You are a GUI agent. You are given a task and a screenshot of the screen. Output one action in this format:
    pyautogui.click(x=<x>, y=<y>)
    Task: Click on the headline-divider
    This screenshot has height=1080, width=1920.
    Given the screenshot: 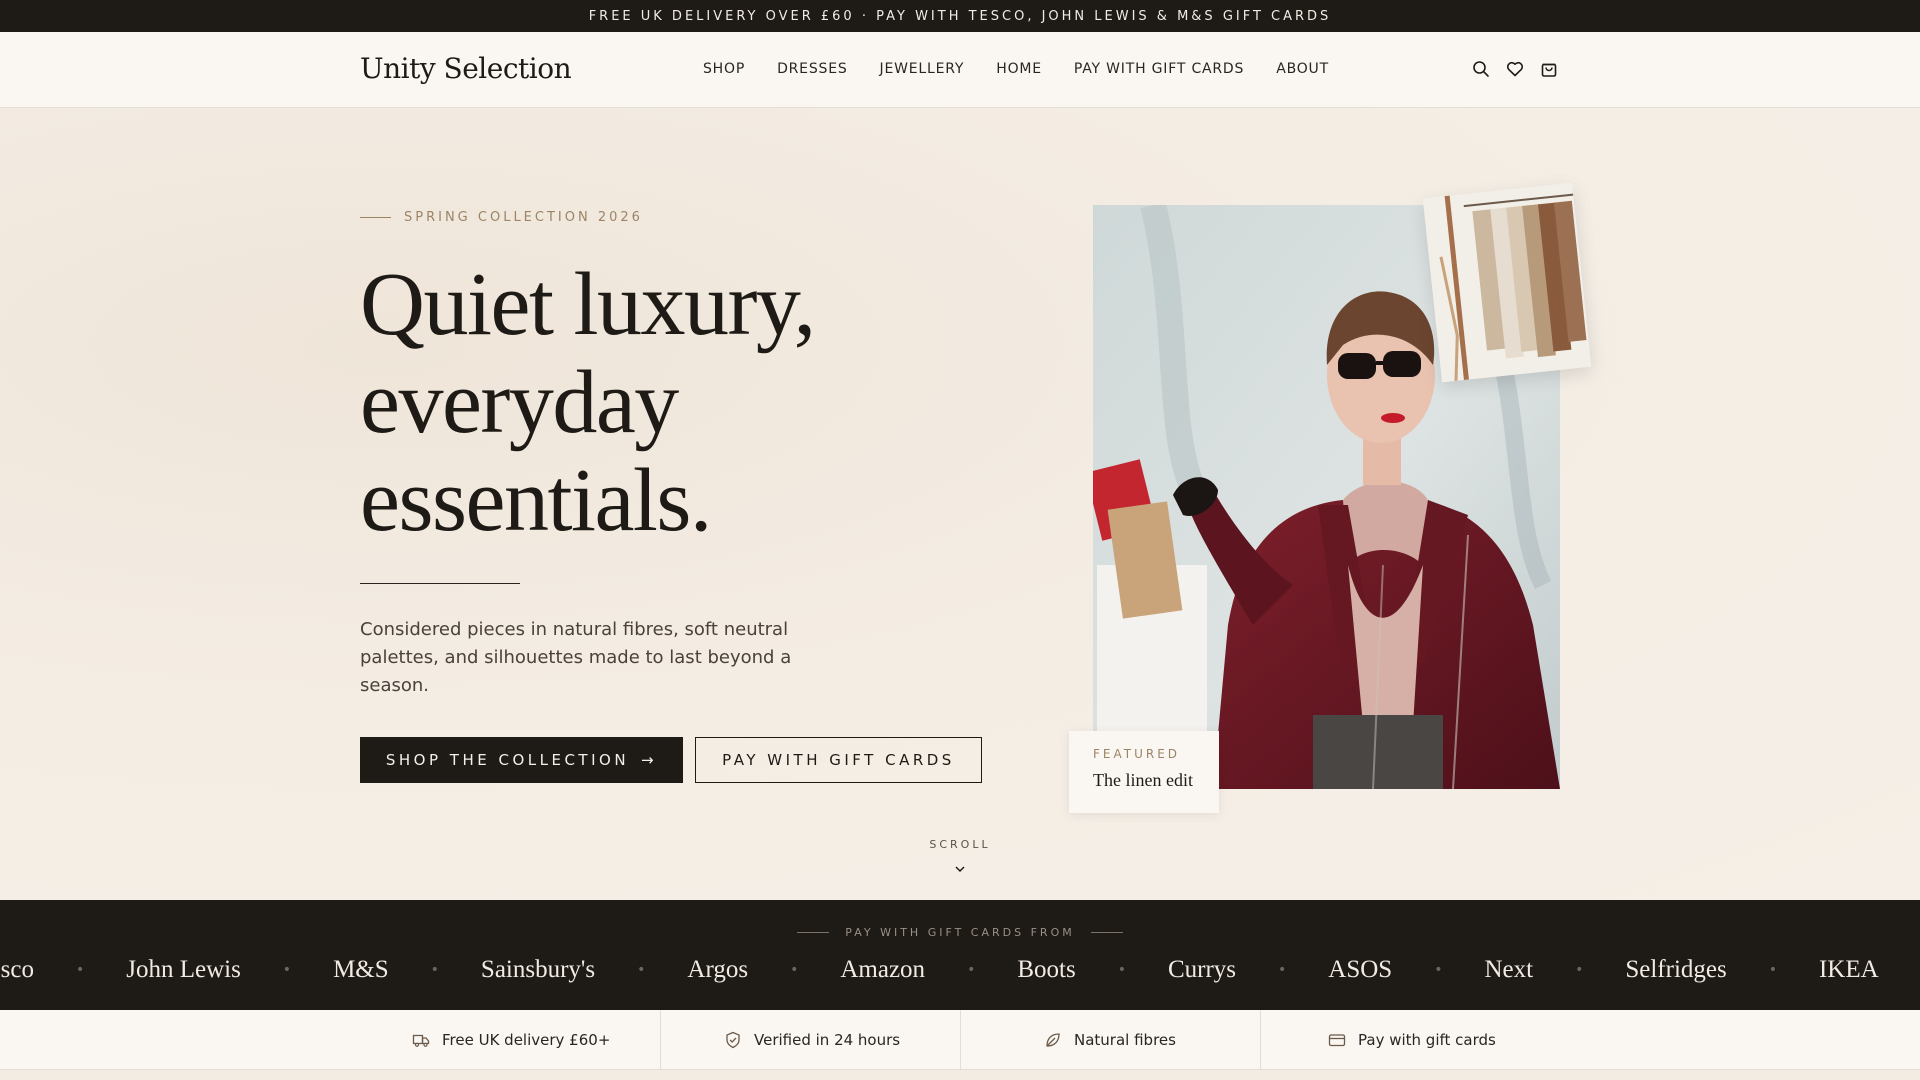 What is the action you would take?
    pyautogui.click(x=440, y=583)
    